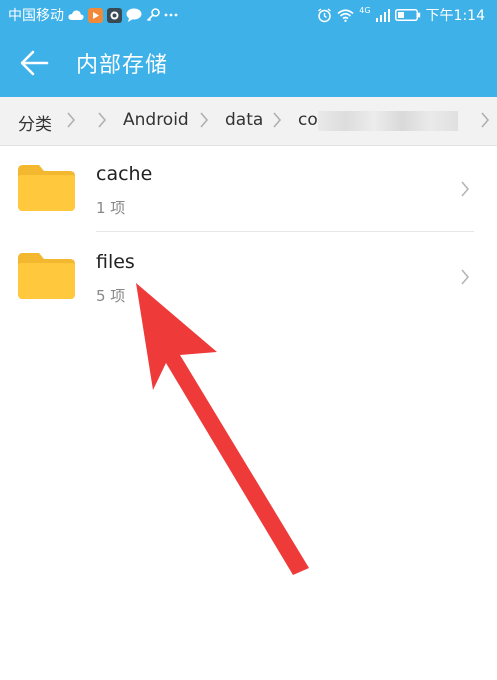 The height and width of the screenshot is (680, 497). What do you see at coordinates (124, 174) in the screenshot?
I see `file-name: cache` at bounding box center [124, 174].